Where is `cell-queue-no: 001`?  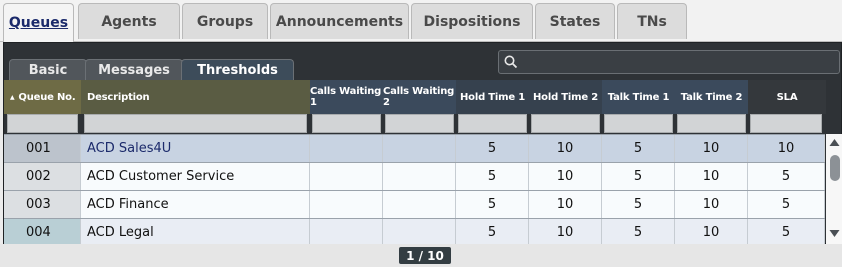 cell-queue-no: 001 is located at coordinates (42, 148).